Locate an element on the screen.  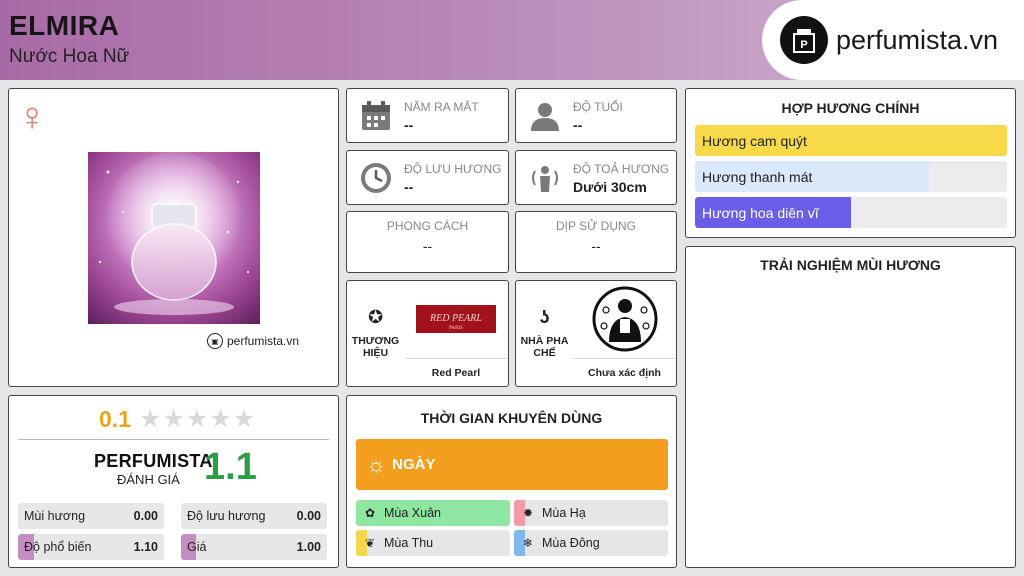
stat-longevity: Độ lưu hương 0.00 is located at coordinates (254, 516).